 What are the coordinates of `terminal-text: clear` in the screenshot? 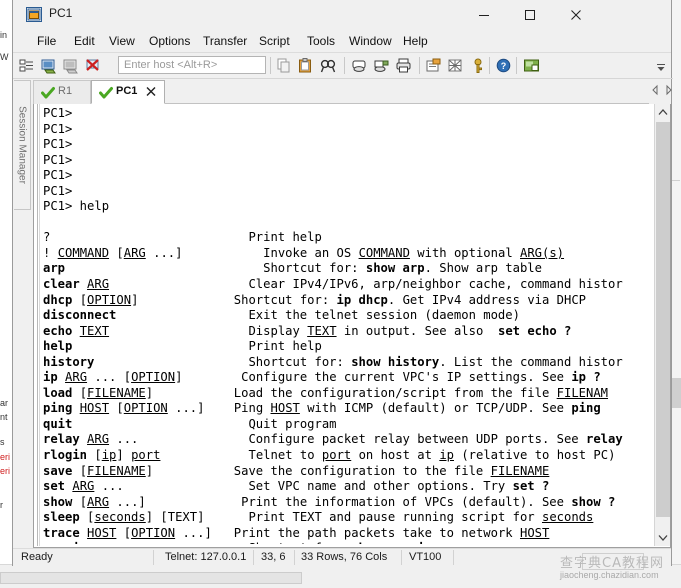 It's located at (61, 284).